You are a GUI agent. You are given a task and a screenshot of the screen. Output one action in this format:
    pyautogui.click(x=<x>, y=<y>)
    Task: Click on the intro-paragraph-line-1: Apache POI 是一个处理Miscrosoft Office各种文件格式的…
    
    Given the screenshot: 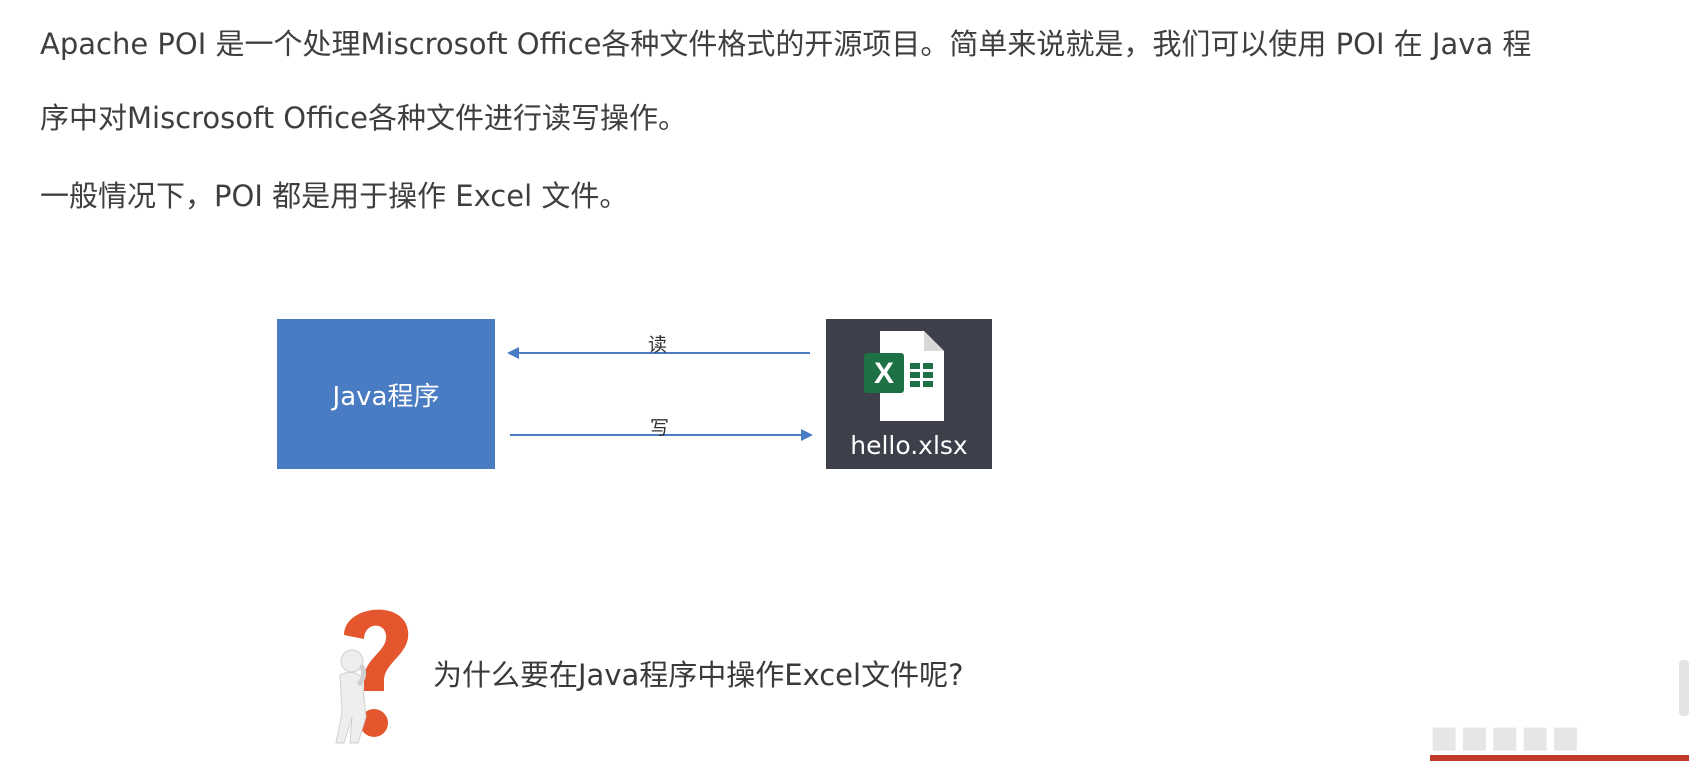 What is the action you would take?
    pyautogui.click(x=786, y=44)
    